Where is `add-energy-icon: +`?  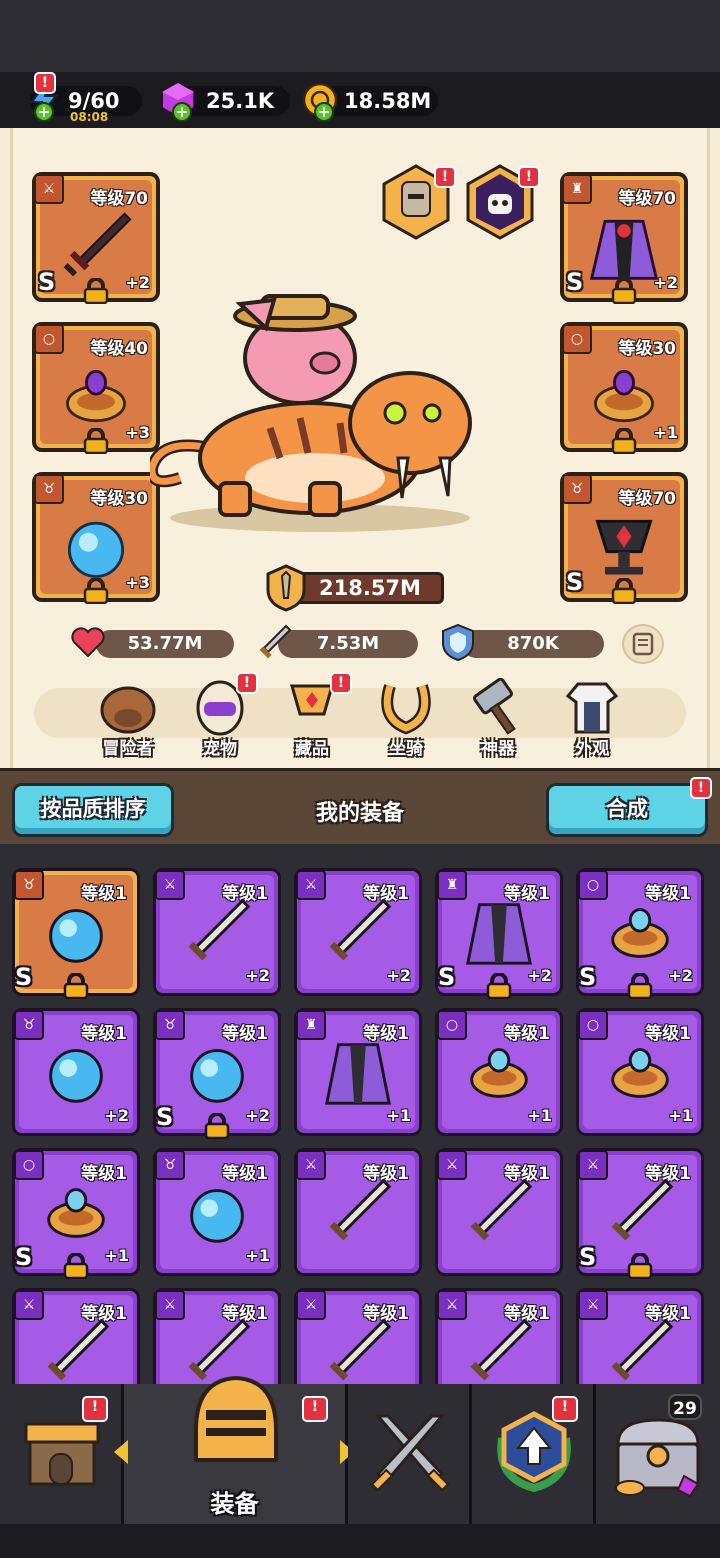 add-energy-icon: + is located at coordinates (44, 112).